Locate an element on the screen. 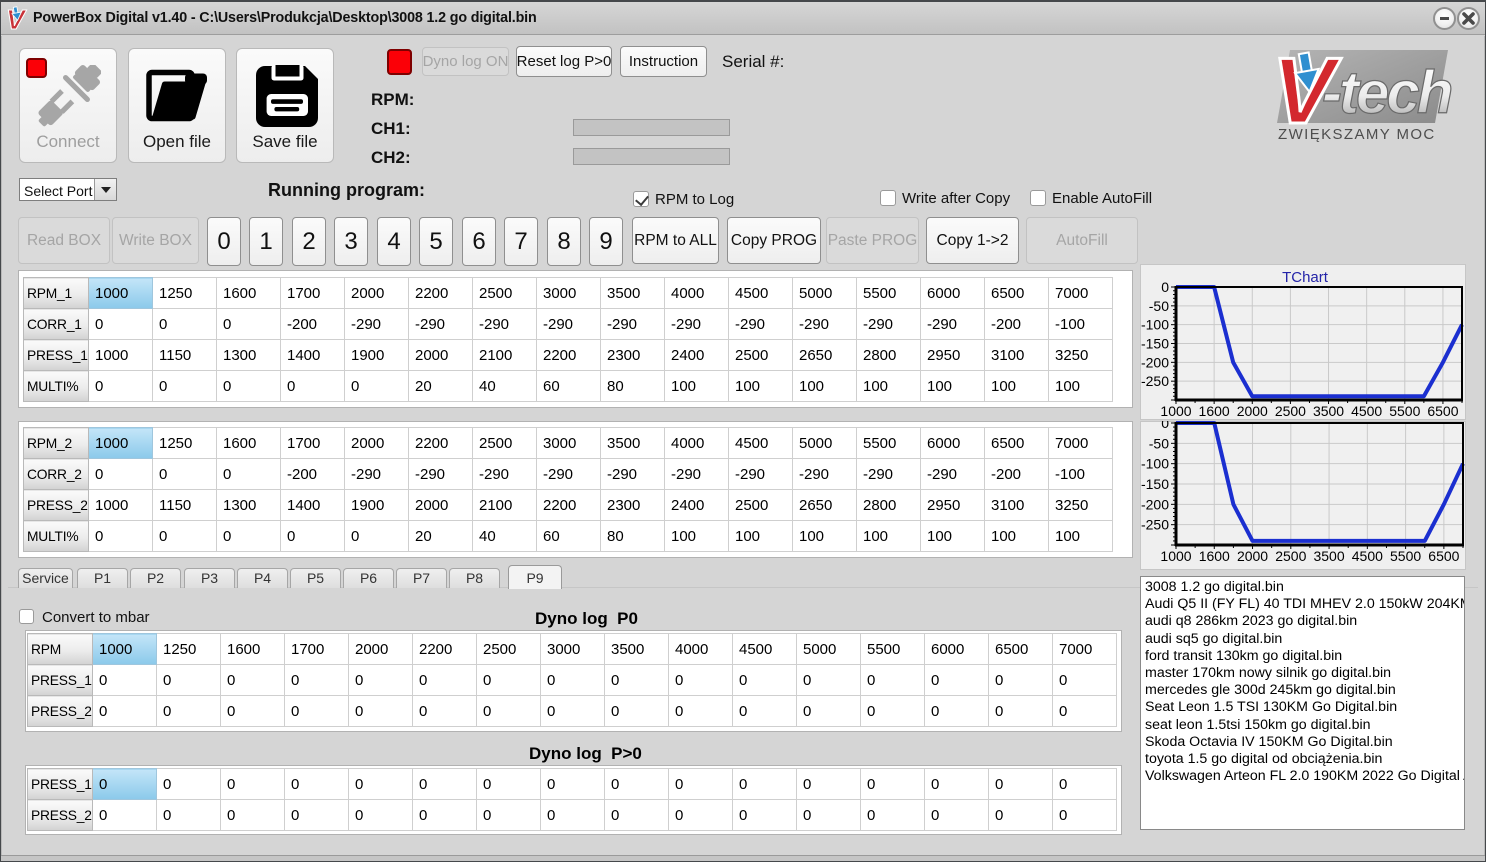 The image size is (1486, 862). svg-text: -tech is located at coordinates (1387, 92).